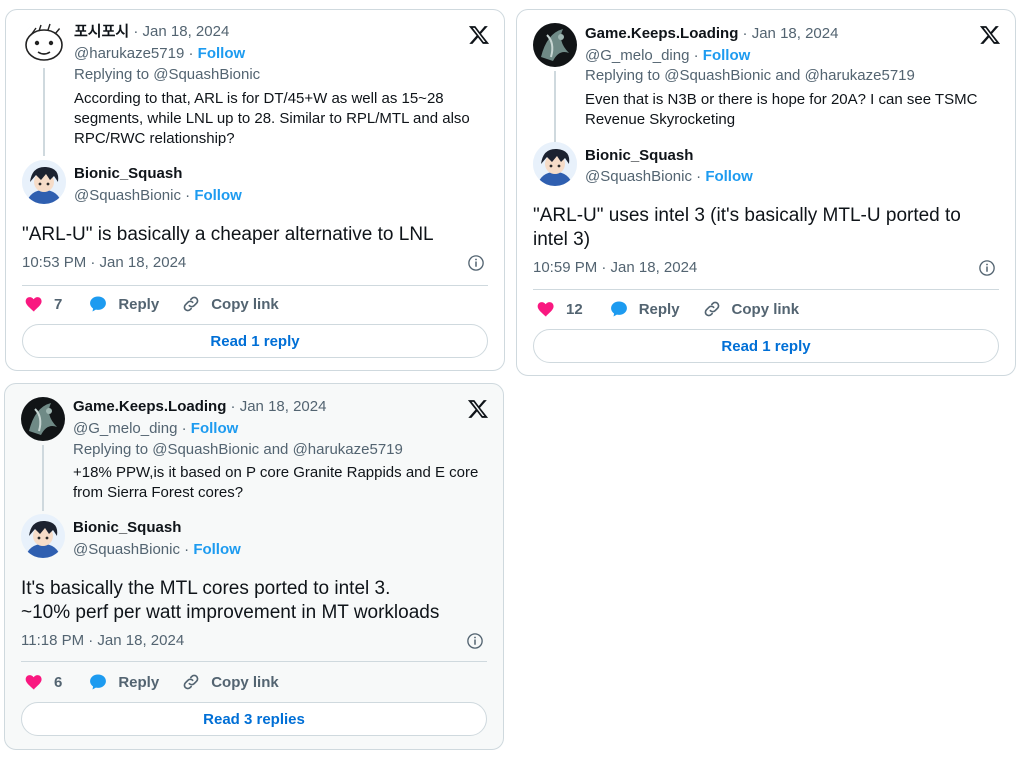  I want to click on read-replies-button: Read 3 replies, so click(254, 719).